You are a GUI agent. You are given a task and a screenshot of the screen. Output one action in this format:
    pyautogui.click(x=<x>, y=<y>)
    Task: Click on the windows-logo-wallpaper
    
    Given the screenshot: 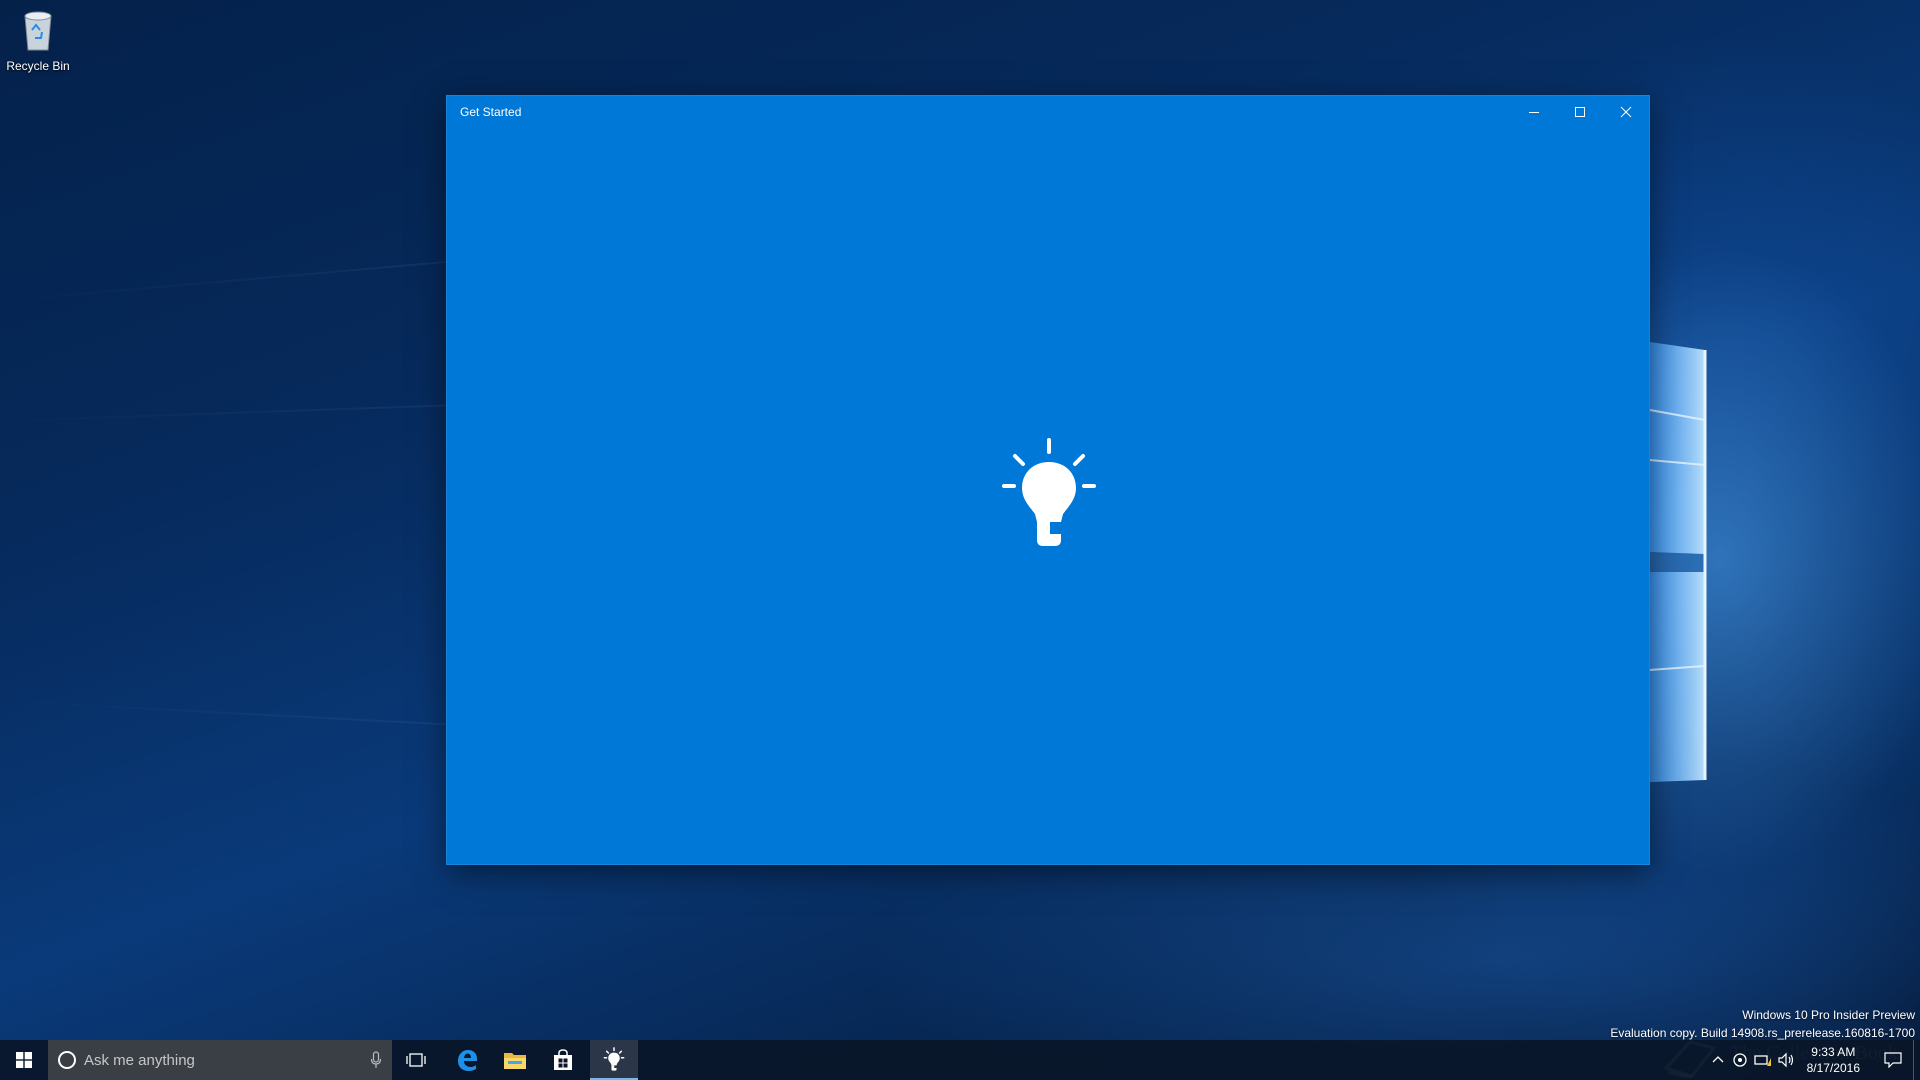 What is the action you would take?
    pyautogui.click(x=1678, y=562)
    